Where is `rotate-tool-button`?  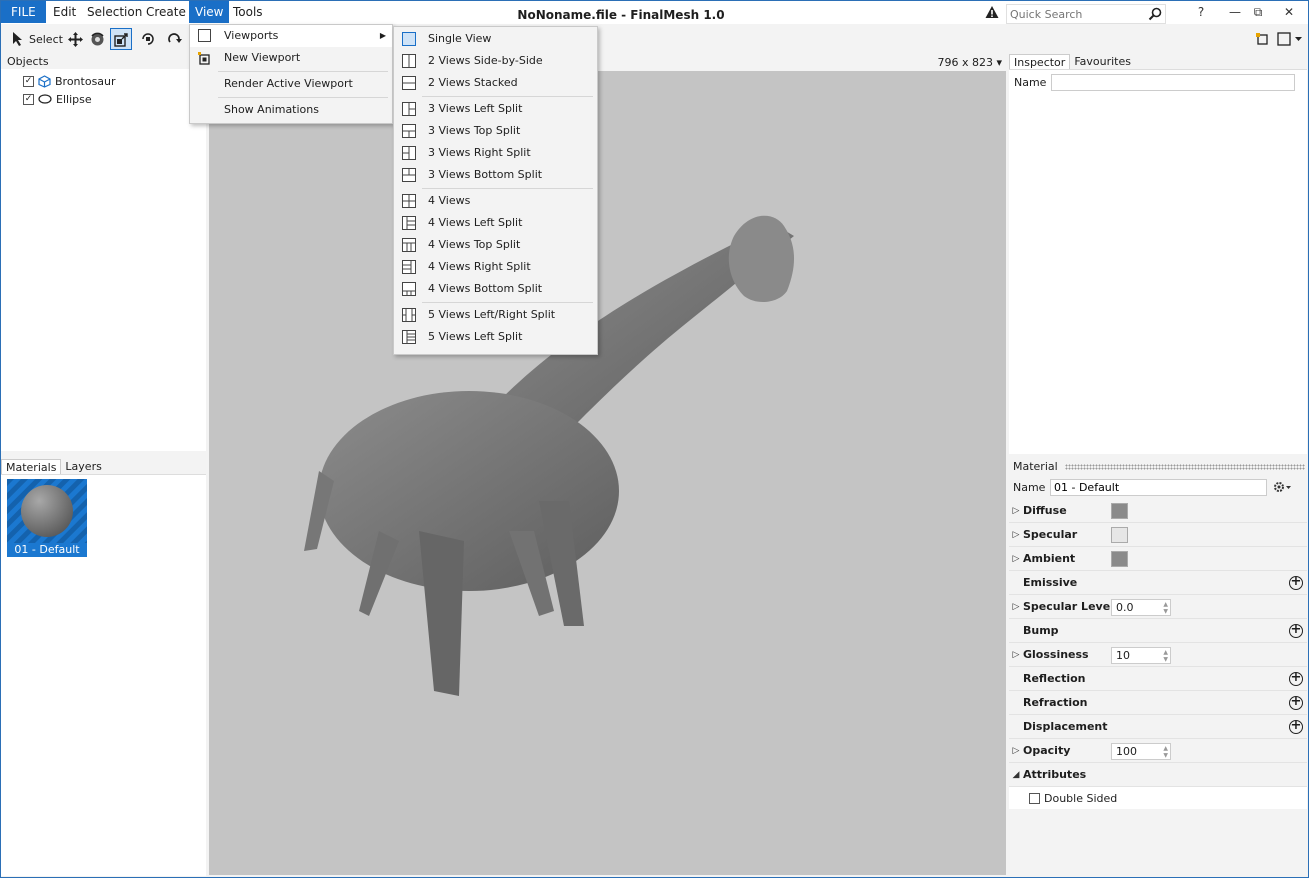 rotate-tool-button is located at coordinates (97, 39).